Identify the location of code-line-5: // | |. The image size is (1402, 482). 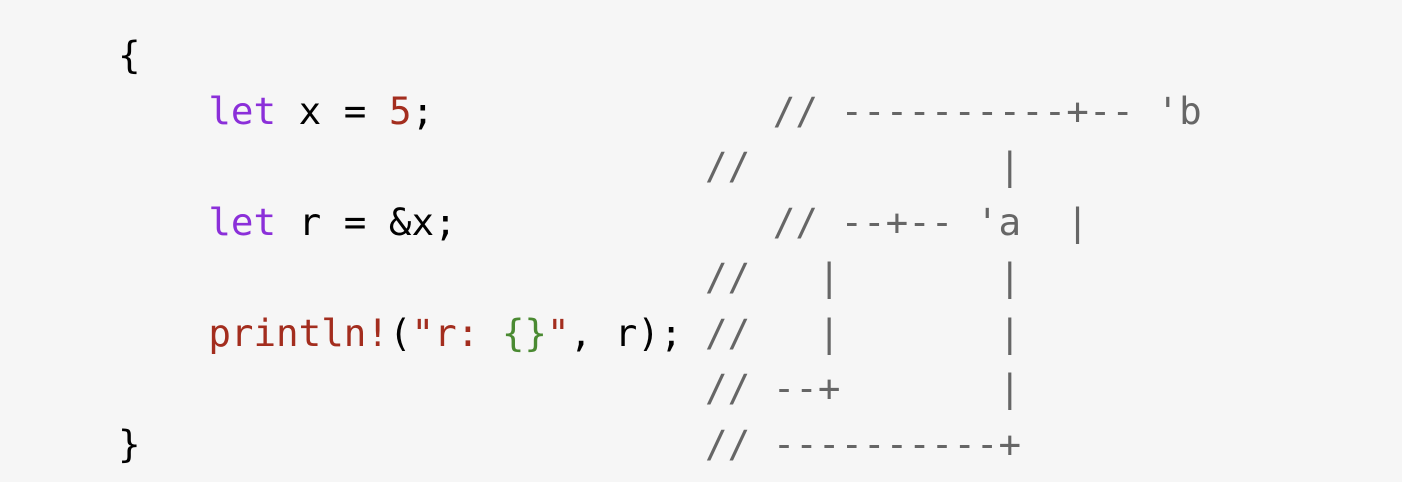
(760, 278).